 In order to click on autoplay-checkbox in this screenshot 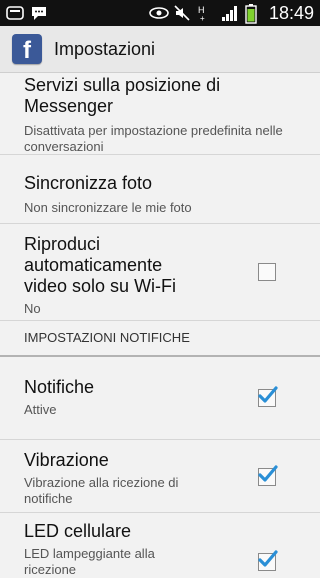, I will do `click(267, 272)`.